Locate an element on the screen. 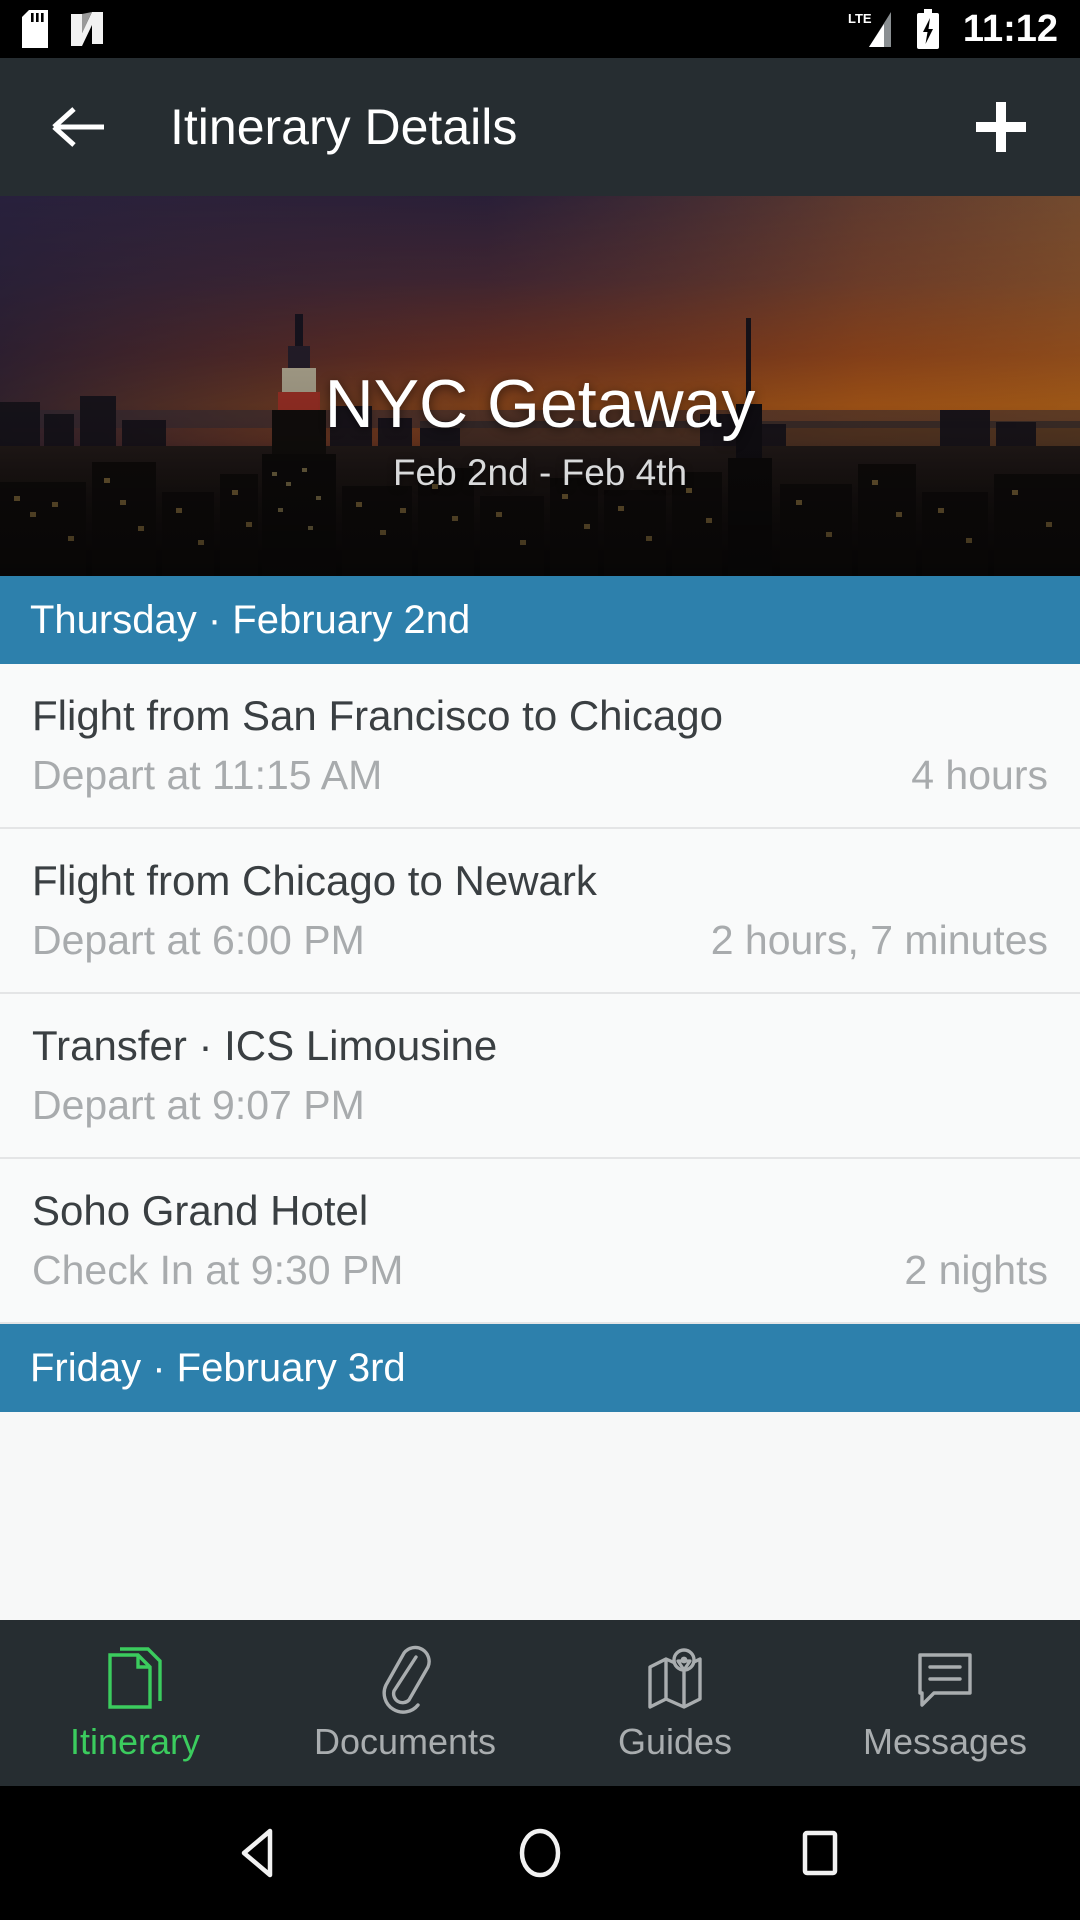  android-back-button is located at coordinates (260, 1853).